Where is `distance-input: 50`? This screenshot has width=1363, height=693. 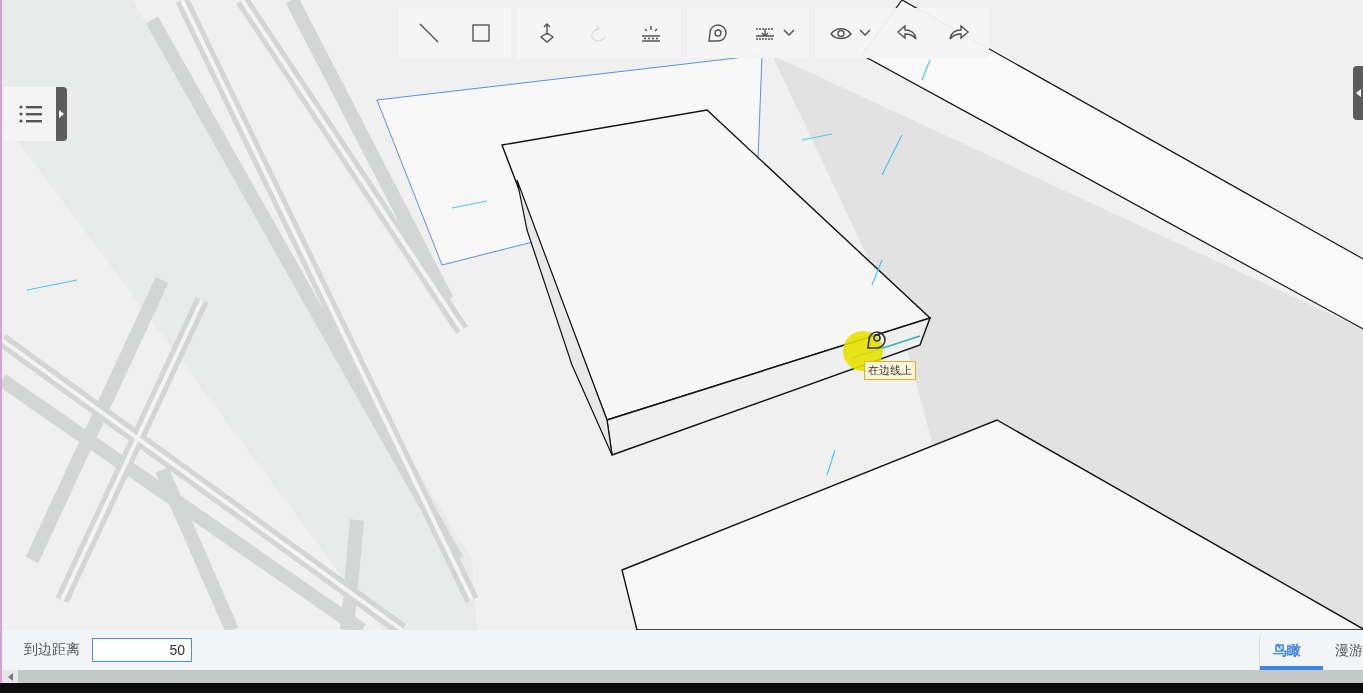 distance-input: 50 is located at coordinates (142, 650).